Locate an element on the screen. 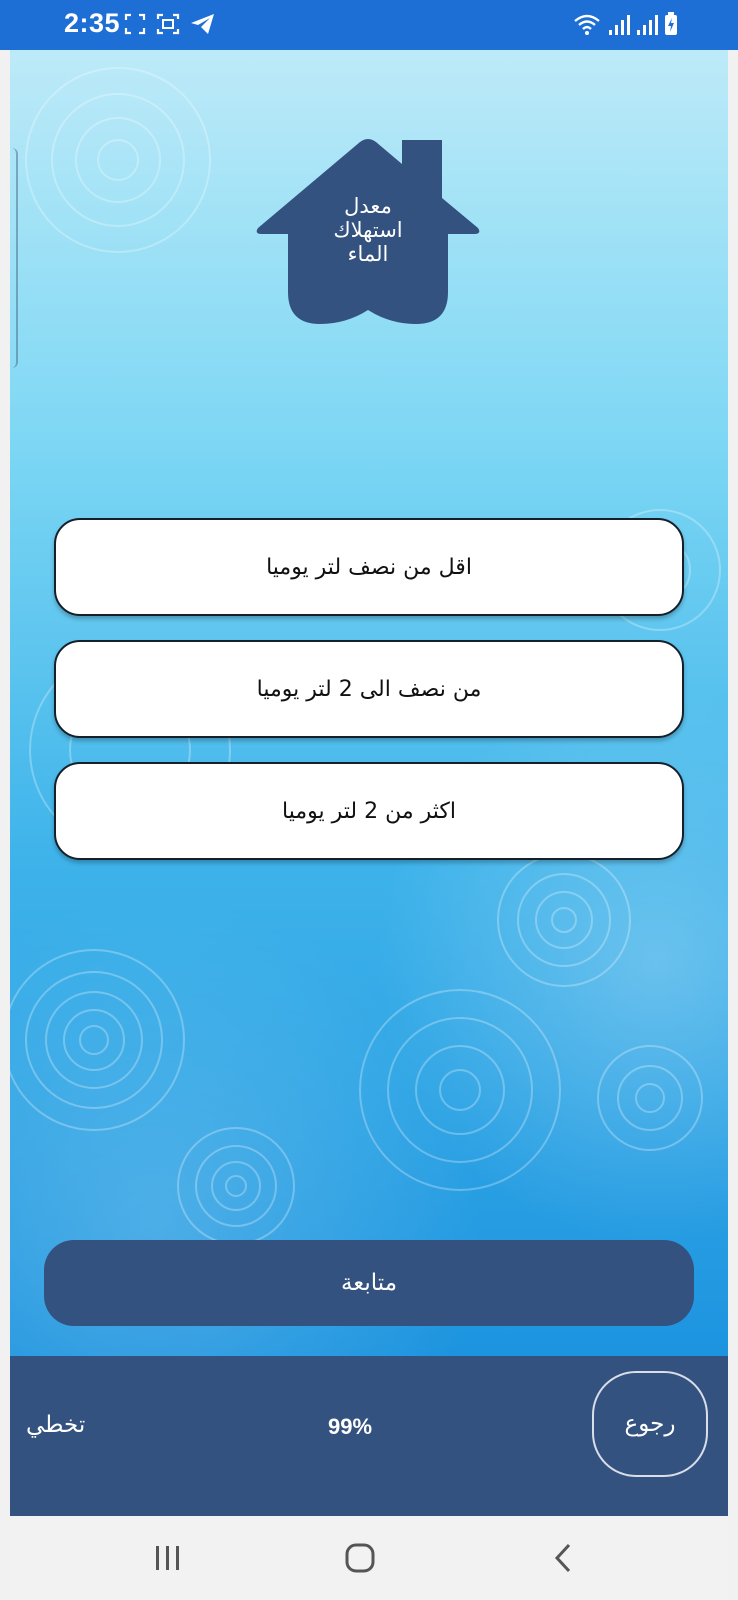 This screenshot has width=738, height=1600. back-button: رجوع is located at coordinates (650, 1424).